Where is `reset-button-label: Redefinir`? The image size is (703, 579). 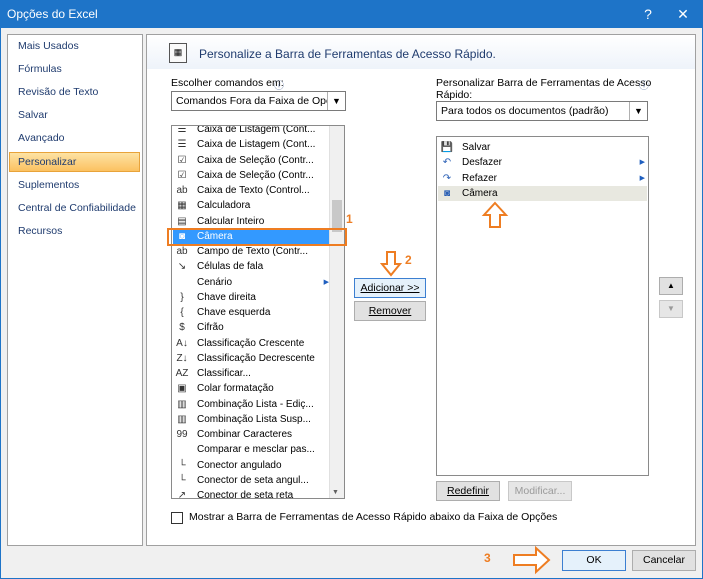 reset-button-label: Redefinir is located at coordinates (468, 491).